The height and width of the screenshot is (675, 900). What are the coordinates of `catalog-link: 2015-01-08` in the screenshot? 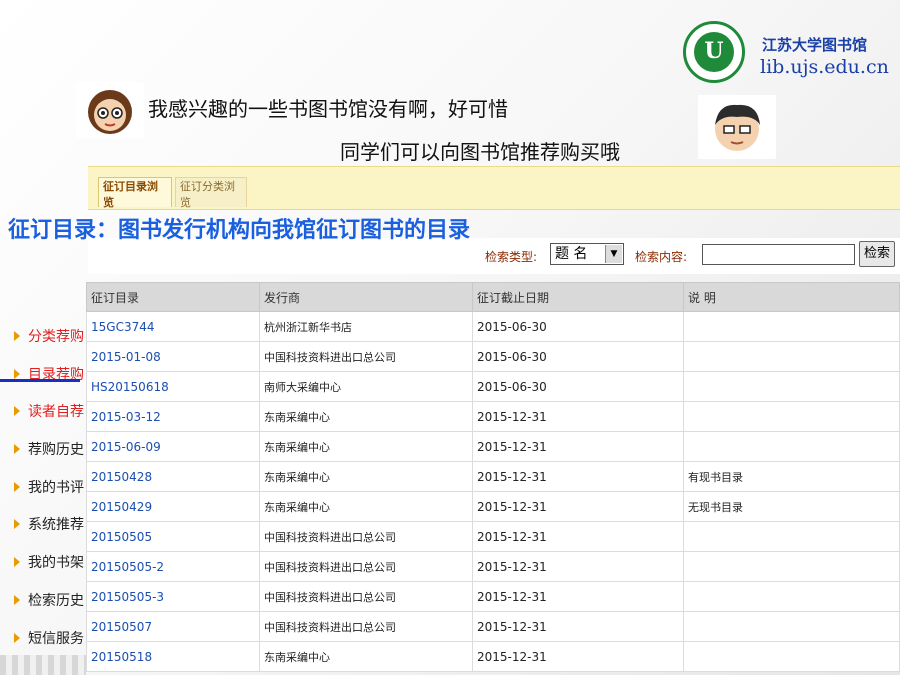 It's located at (173, 356).